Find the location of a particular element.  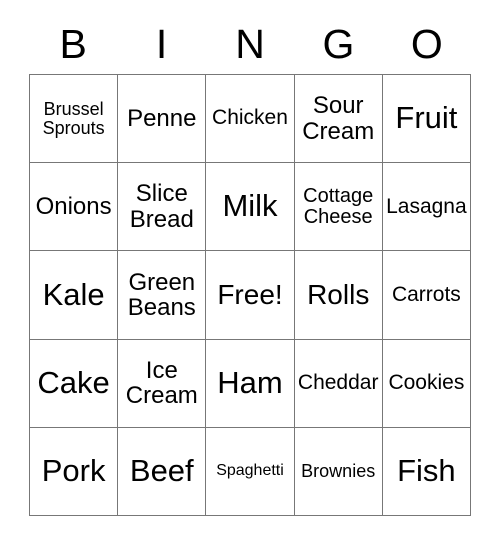

bingo-cell-b3: Kale is located at coordinates (74, 295).